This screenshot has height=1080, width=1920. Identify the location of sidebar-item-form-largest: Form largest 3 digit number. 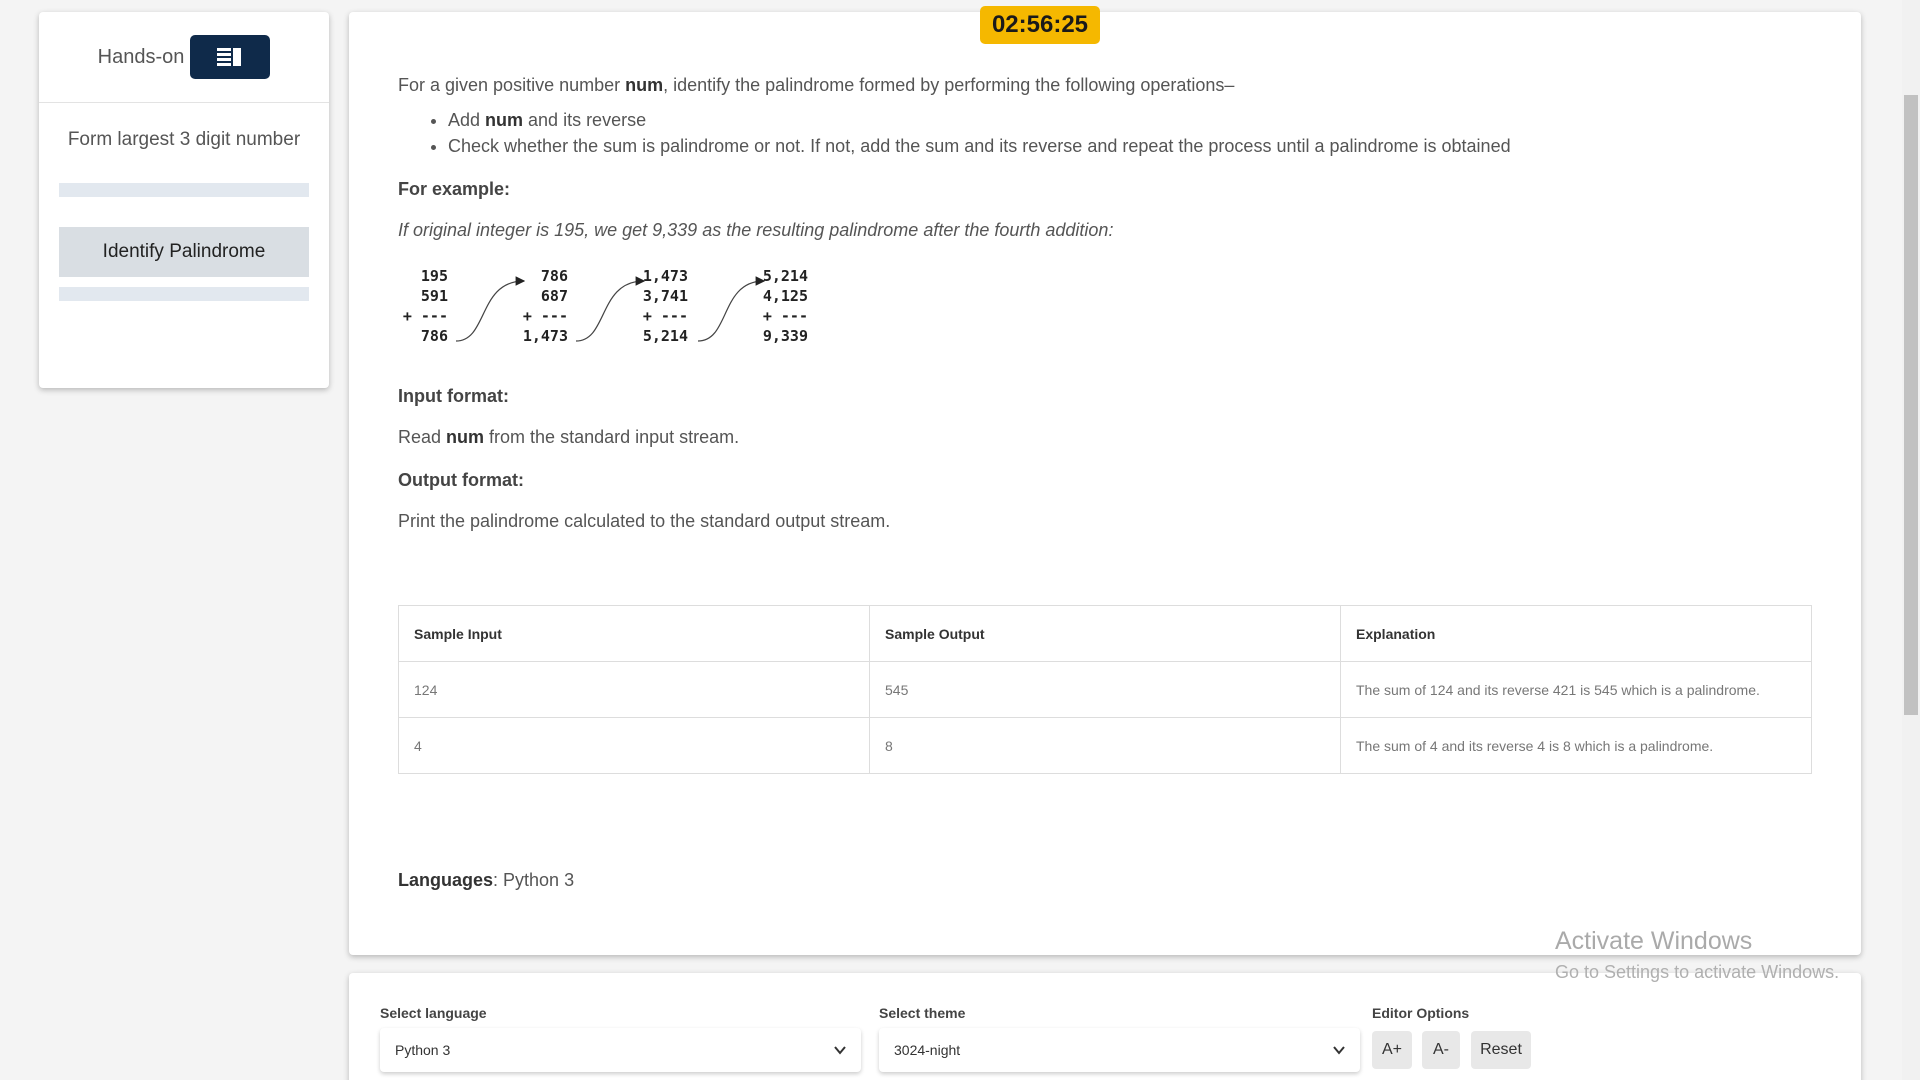
(184, 143).